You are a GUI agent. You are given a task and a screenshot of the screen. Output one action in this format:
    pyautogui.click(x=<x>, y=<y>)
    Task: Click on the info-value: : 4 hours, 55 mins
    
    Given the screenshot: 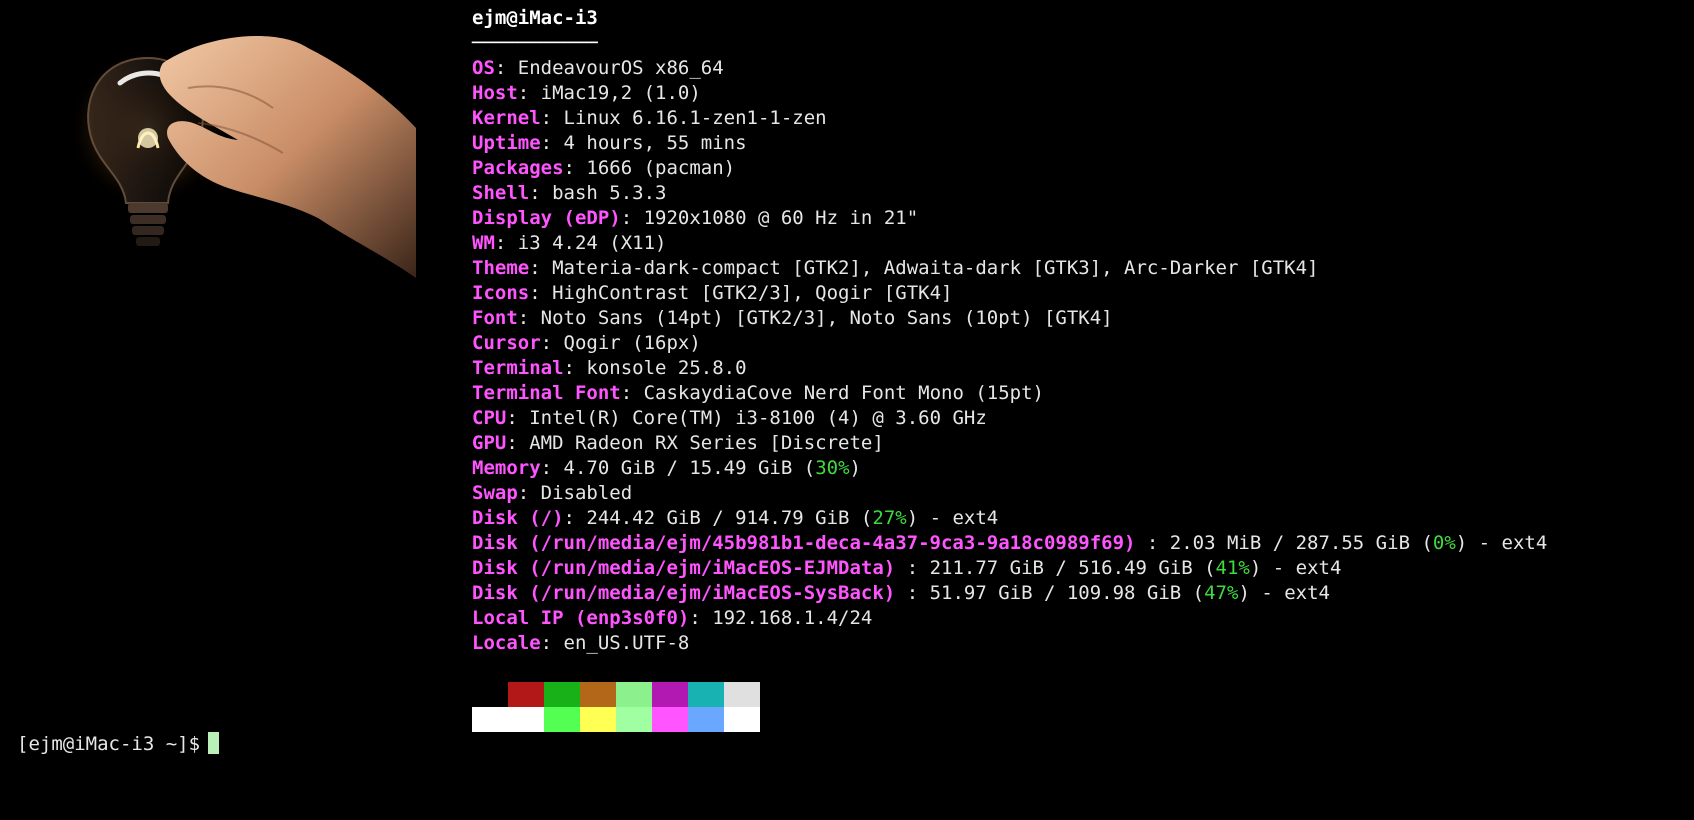 What is the action you would take?
    pyautogui.click(x=643, y=143)
    